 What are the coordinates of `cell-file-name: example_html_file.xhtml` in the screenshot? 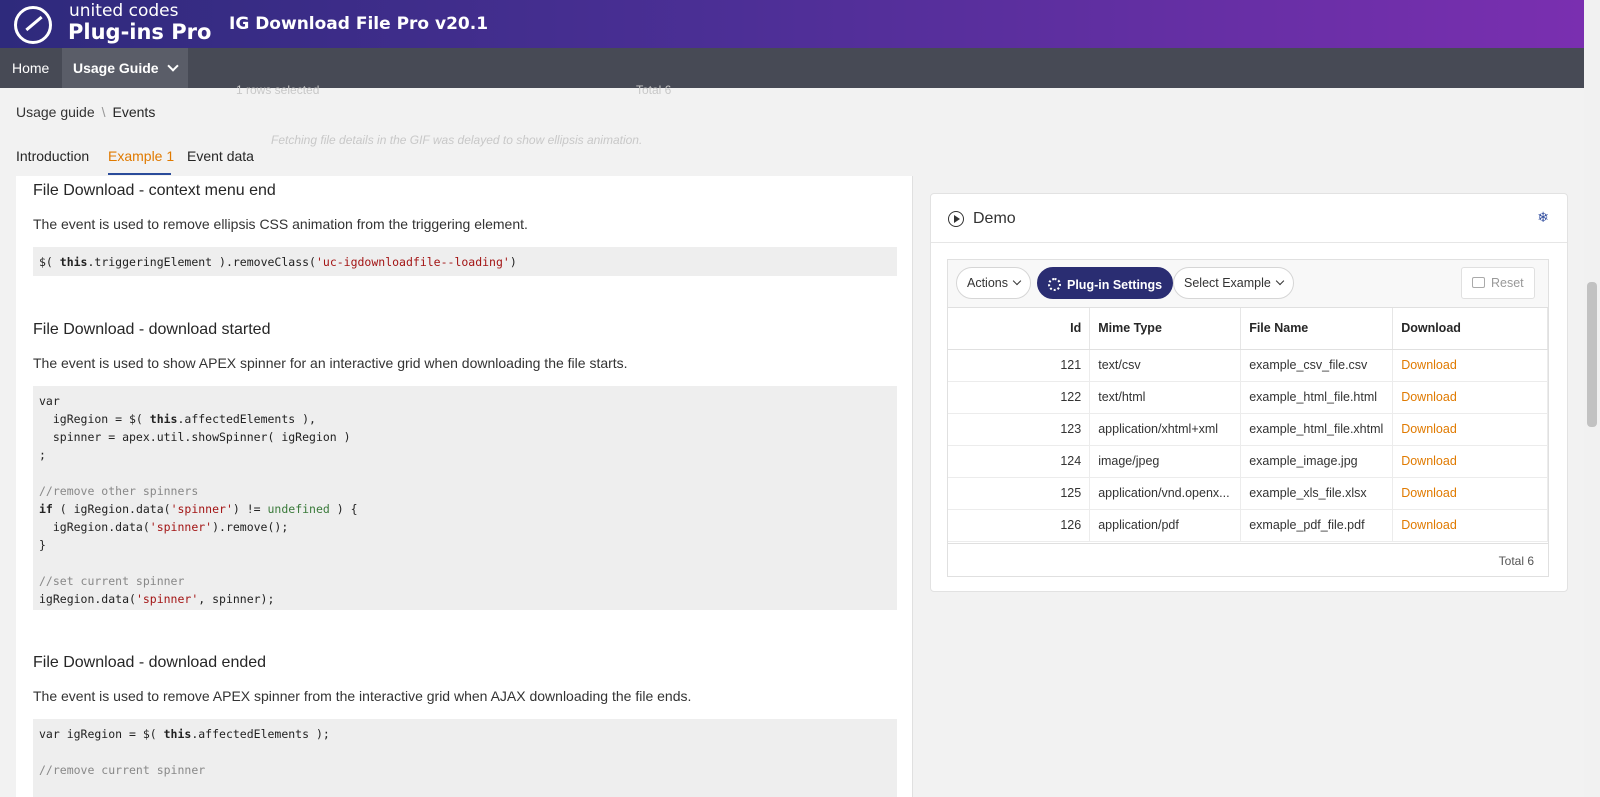 It's located at (1317, 429).